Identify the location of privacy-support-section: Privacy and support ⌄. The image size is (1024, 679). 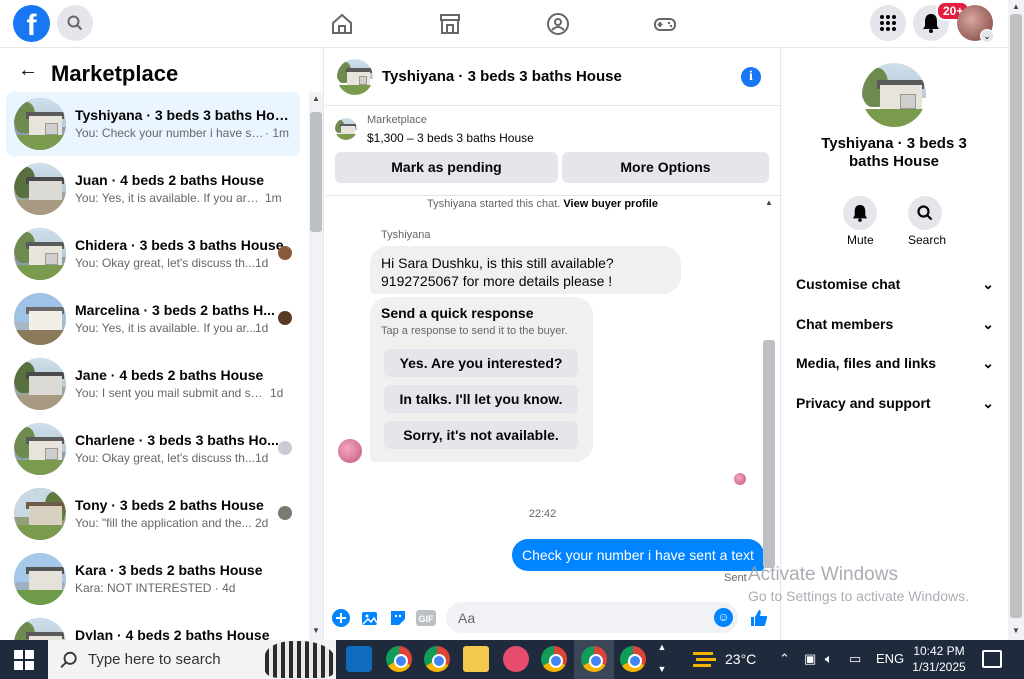
(895, 405).